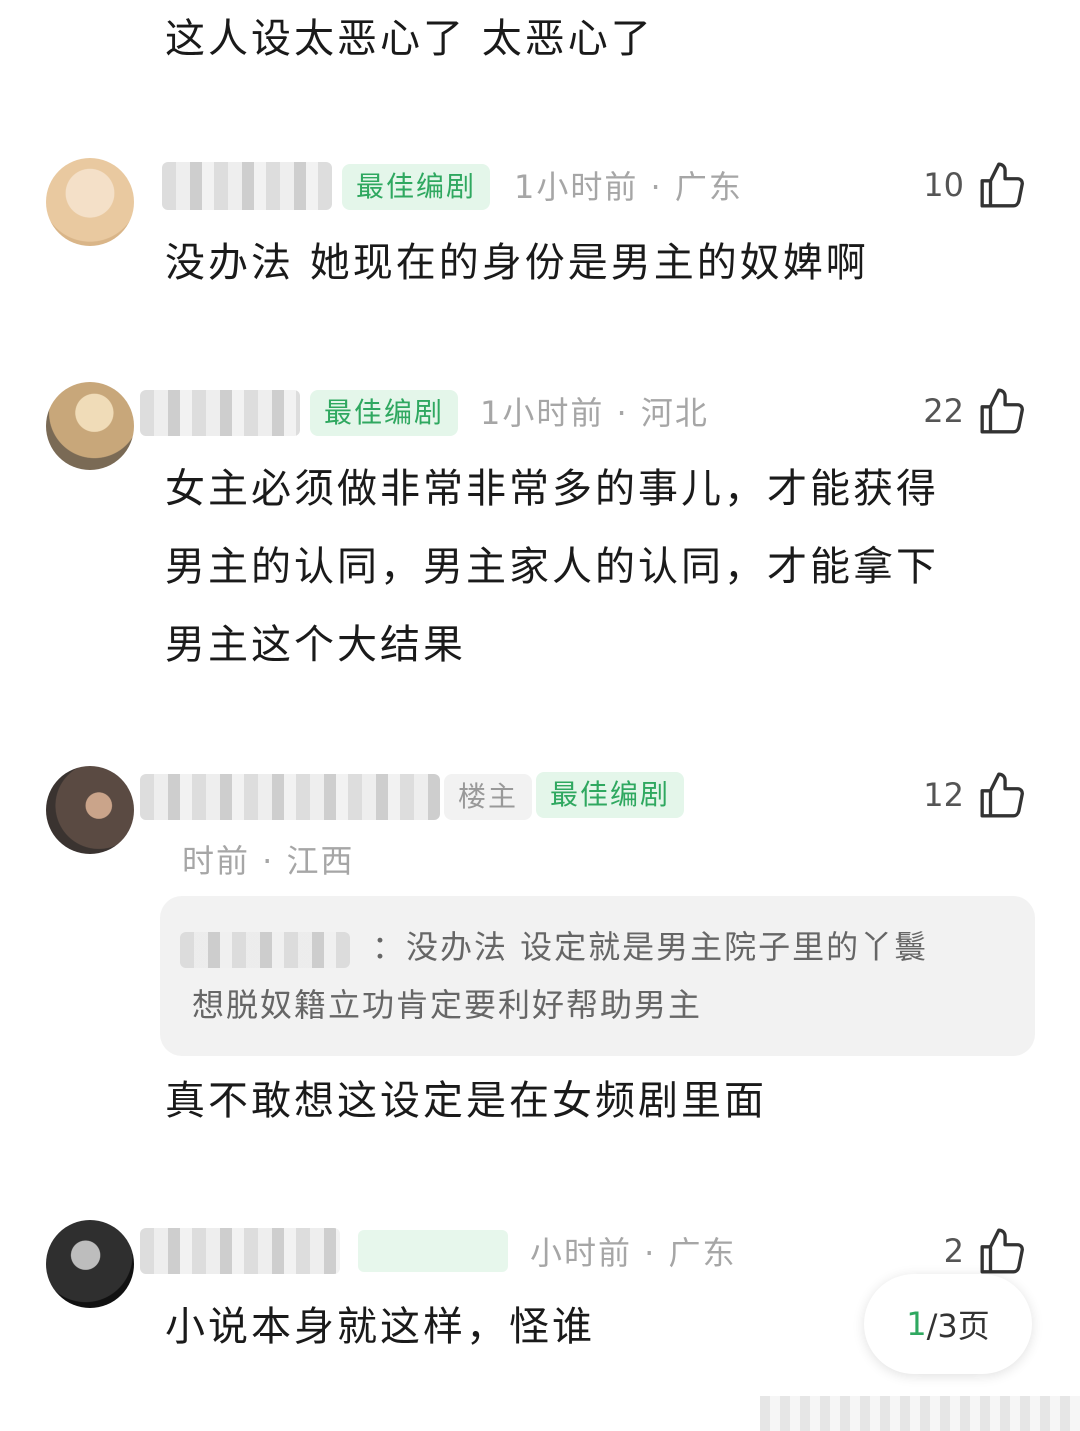 This screenshot has width=1080, height=1431. I want to click on like-button: 2, so click(986, 1251).